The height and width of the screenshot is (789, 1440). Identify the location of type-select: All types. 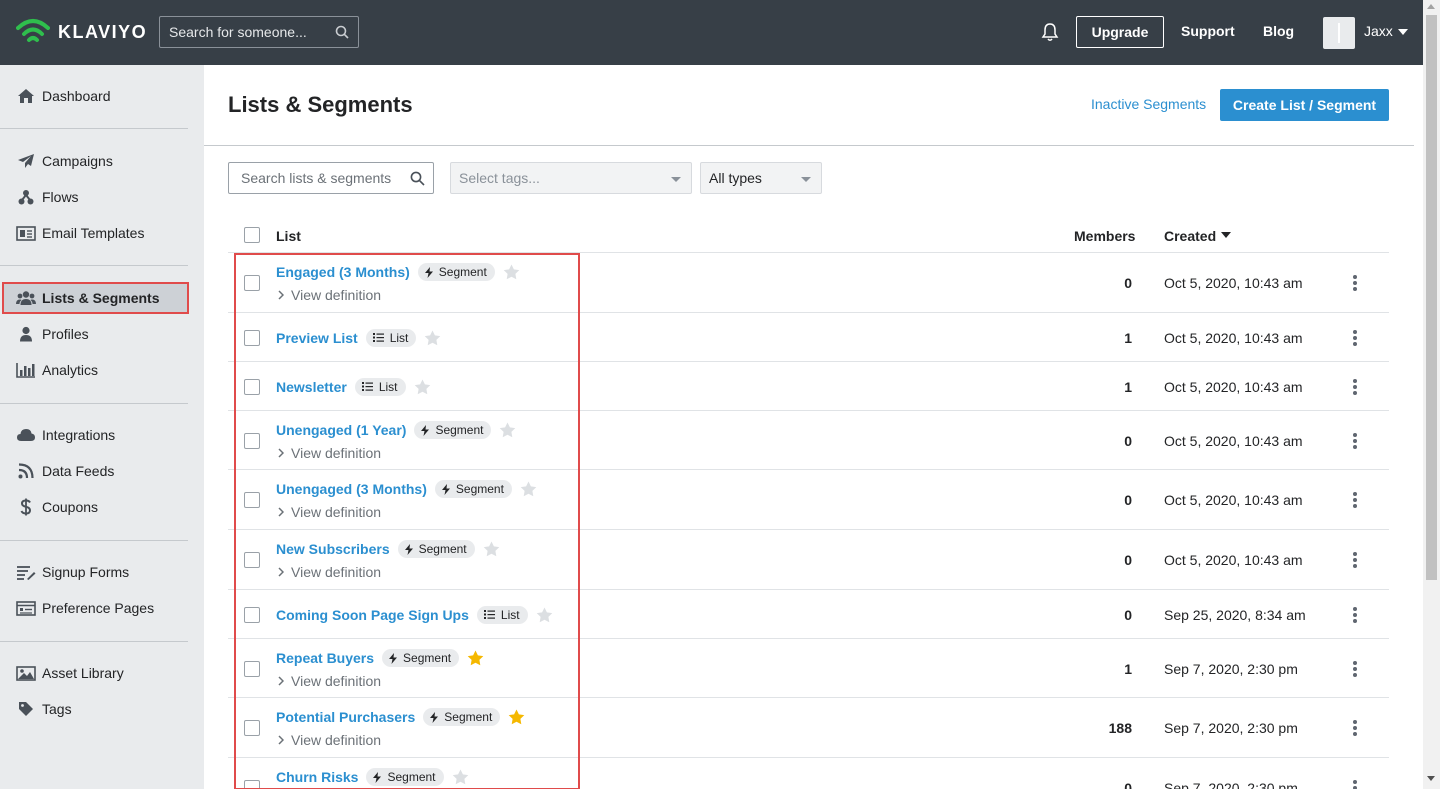
(761, 178).